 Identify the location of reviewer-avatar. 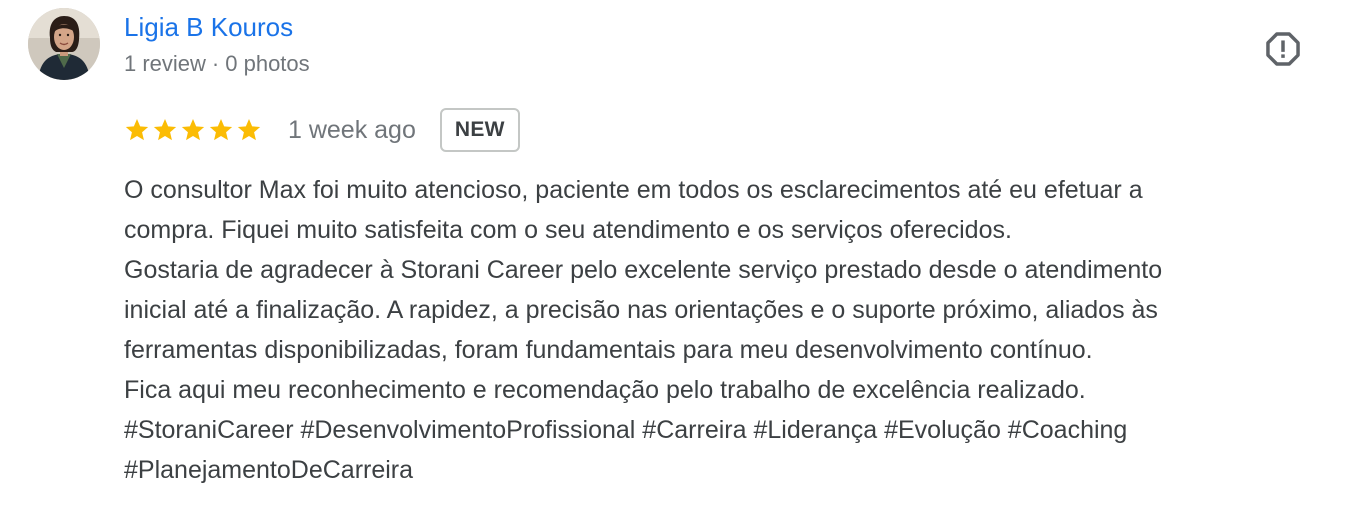
(64, 44).